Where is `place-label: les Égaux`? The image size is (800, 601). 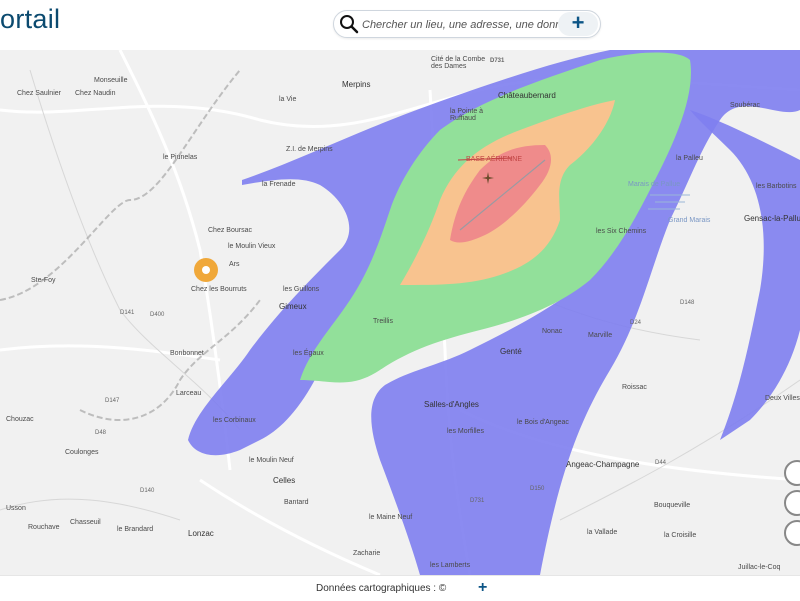
place-label: les Égaux is located at coordinates (308, 353).